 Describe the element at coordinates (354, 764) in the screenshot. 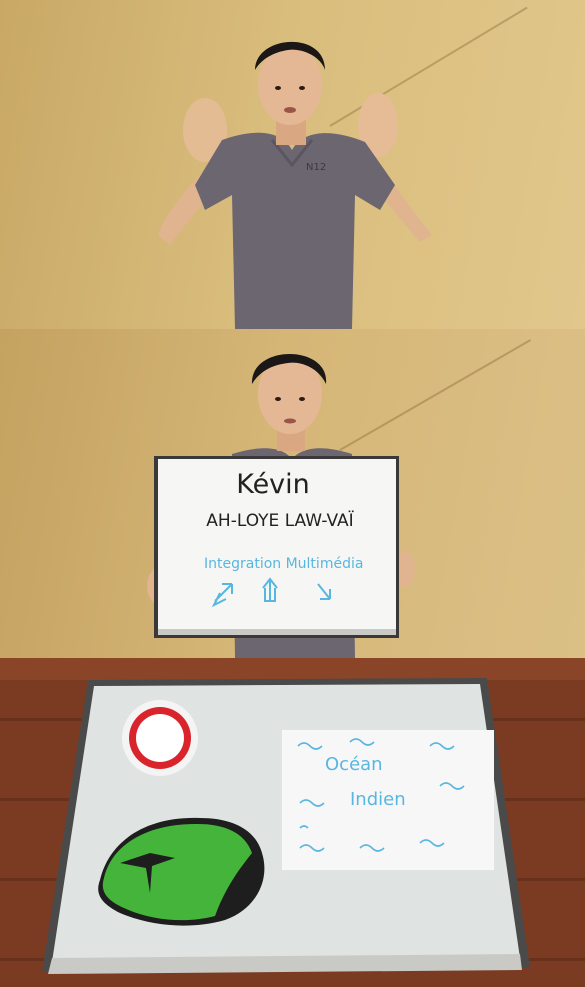

I see `paper-ocean: Océan` at that location.